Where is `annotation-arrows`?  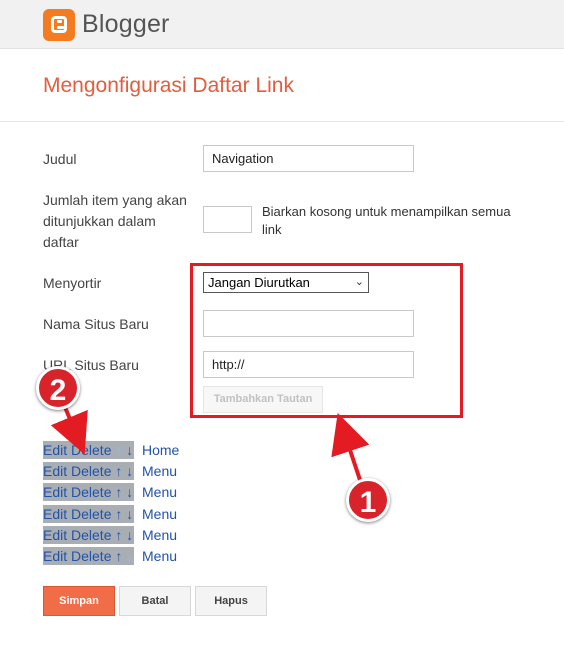
annotation-arrows is located at coordinates (210, 443).